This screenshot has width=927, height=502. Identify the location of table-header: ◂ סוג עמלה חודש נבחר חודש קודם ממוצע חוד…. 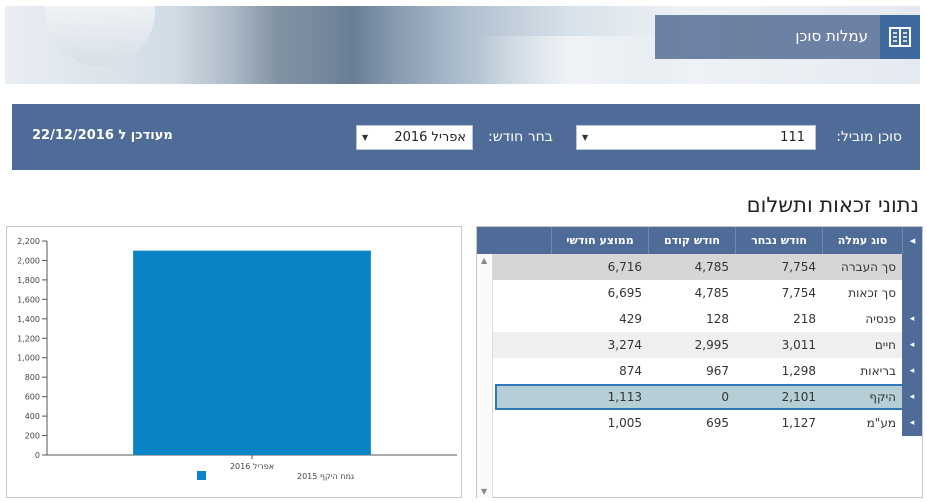
(699, 240).